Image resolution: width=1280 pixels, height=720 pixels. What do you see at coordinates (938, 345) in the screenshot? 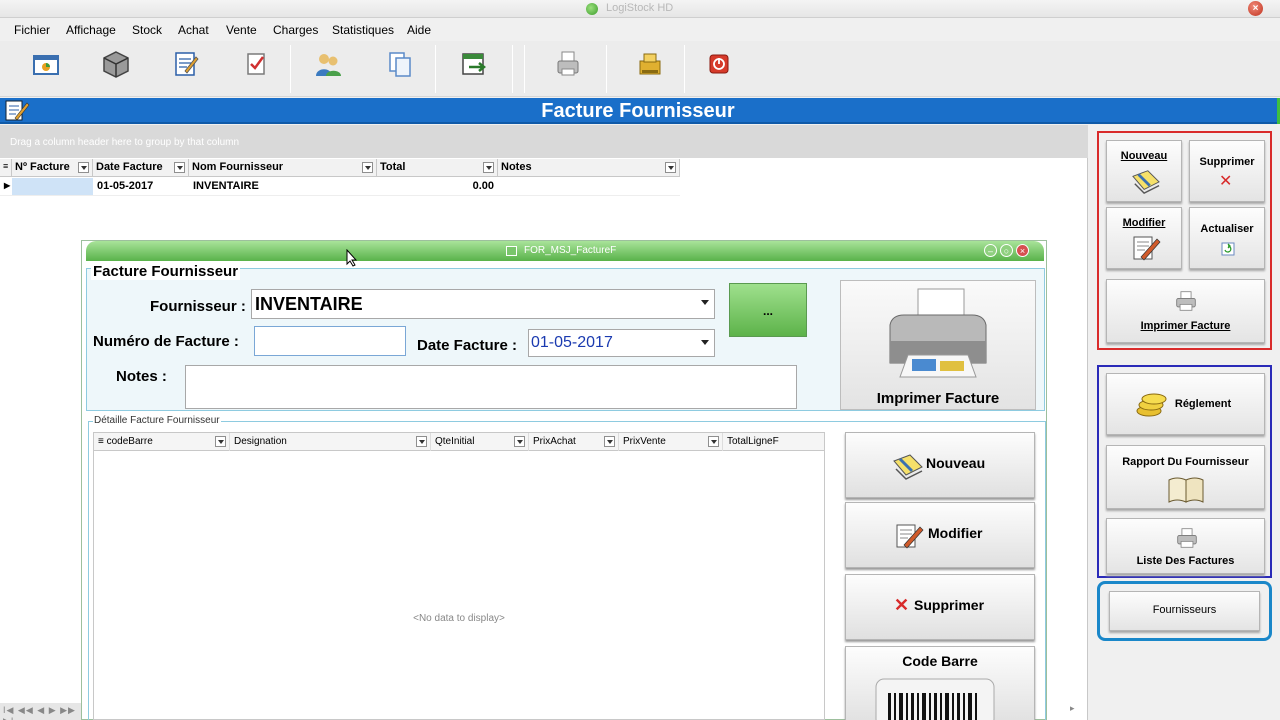
I see `print-invoice-button: Imprimer Facture` at bounding box center [938, 345].